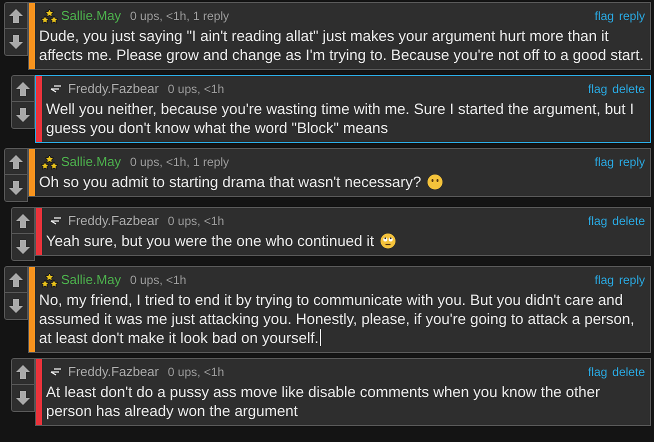  What do you see at coordinates (340, 119) in the screenshot?
I see `comment-text: Well you neither, because you're wasting time with me. Sure I started the argument, but I guess you don't know what the word "Block" means` at bounding box center [340, 119].